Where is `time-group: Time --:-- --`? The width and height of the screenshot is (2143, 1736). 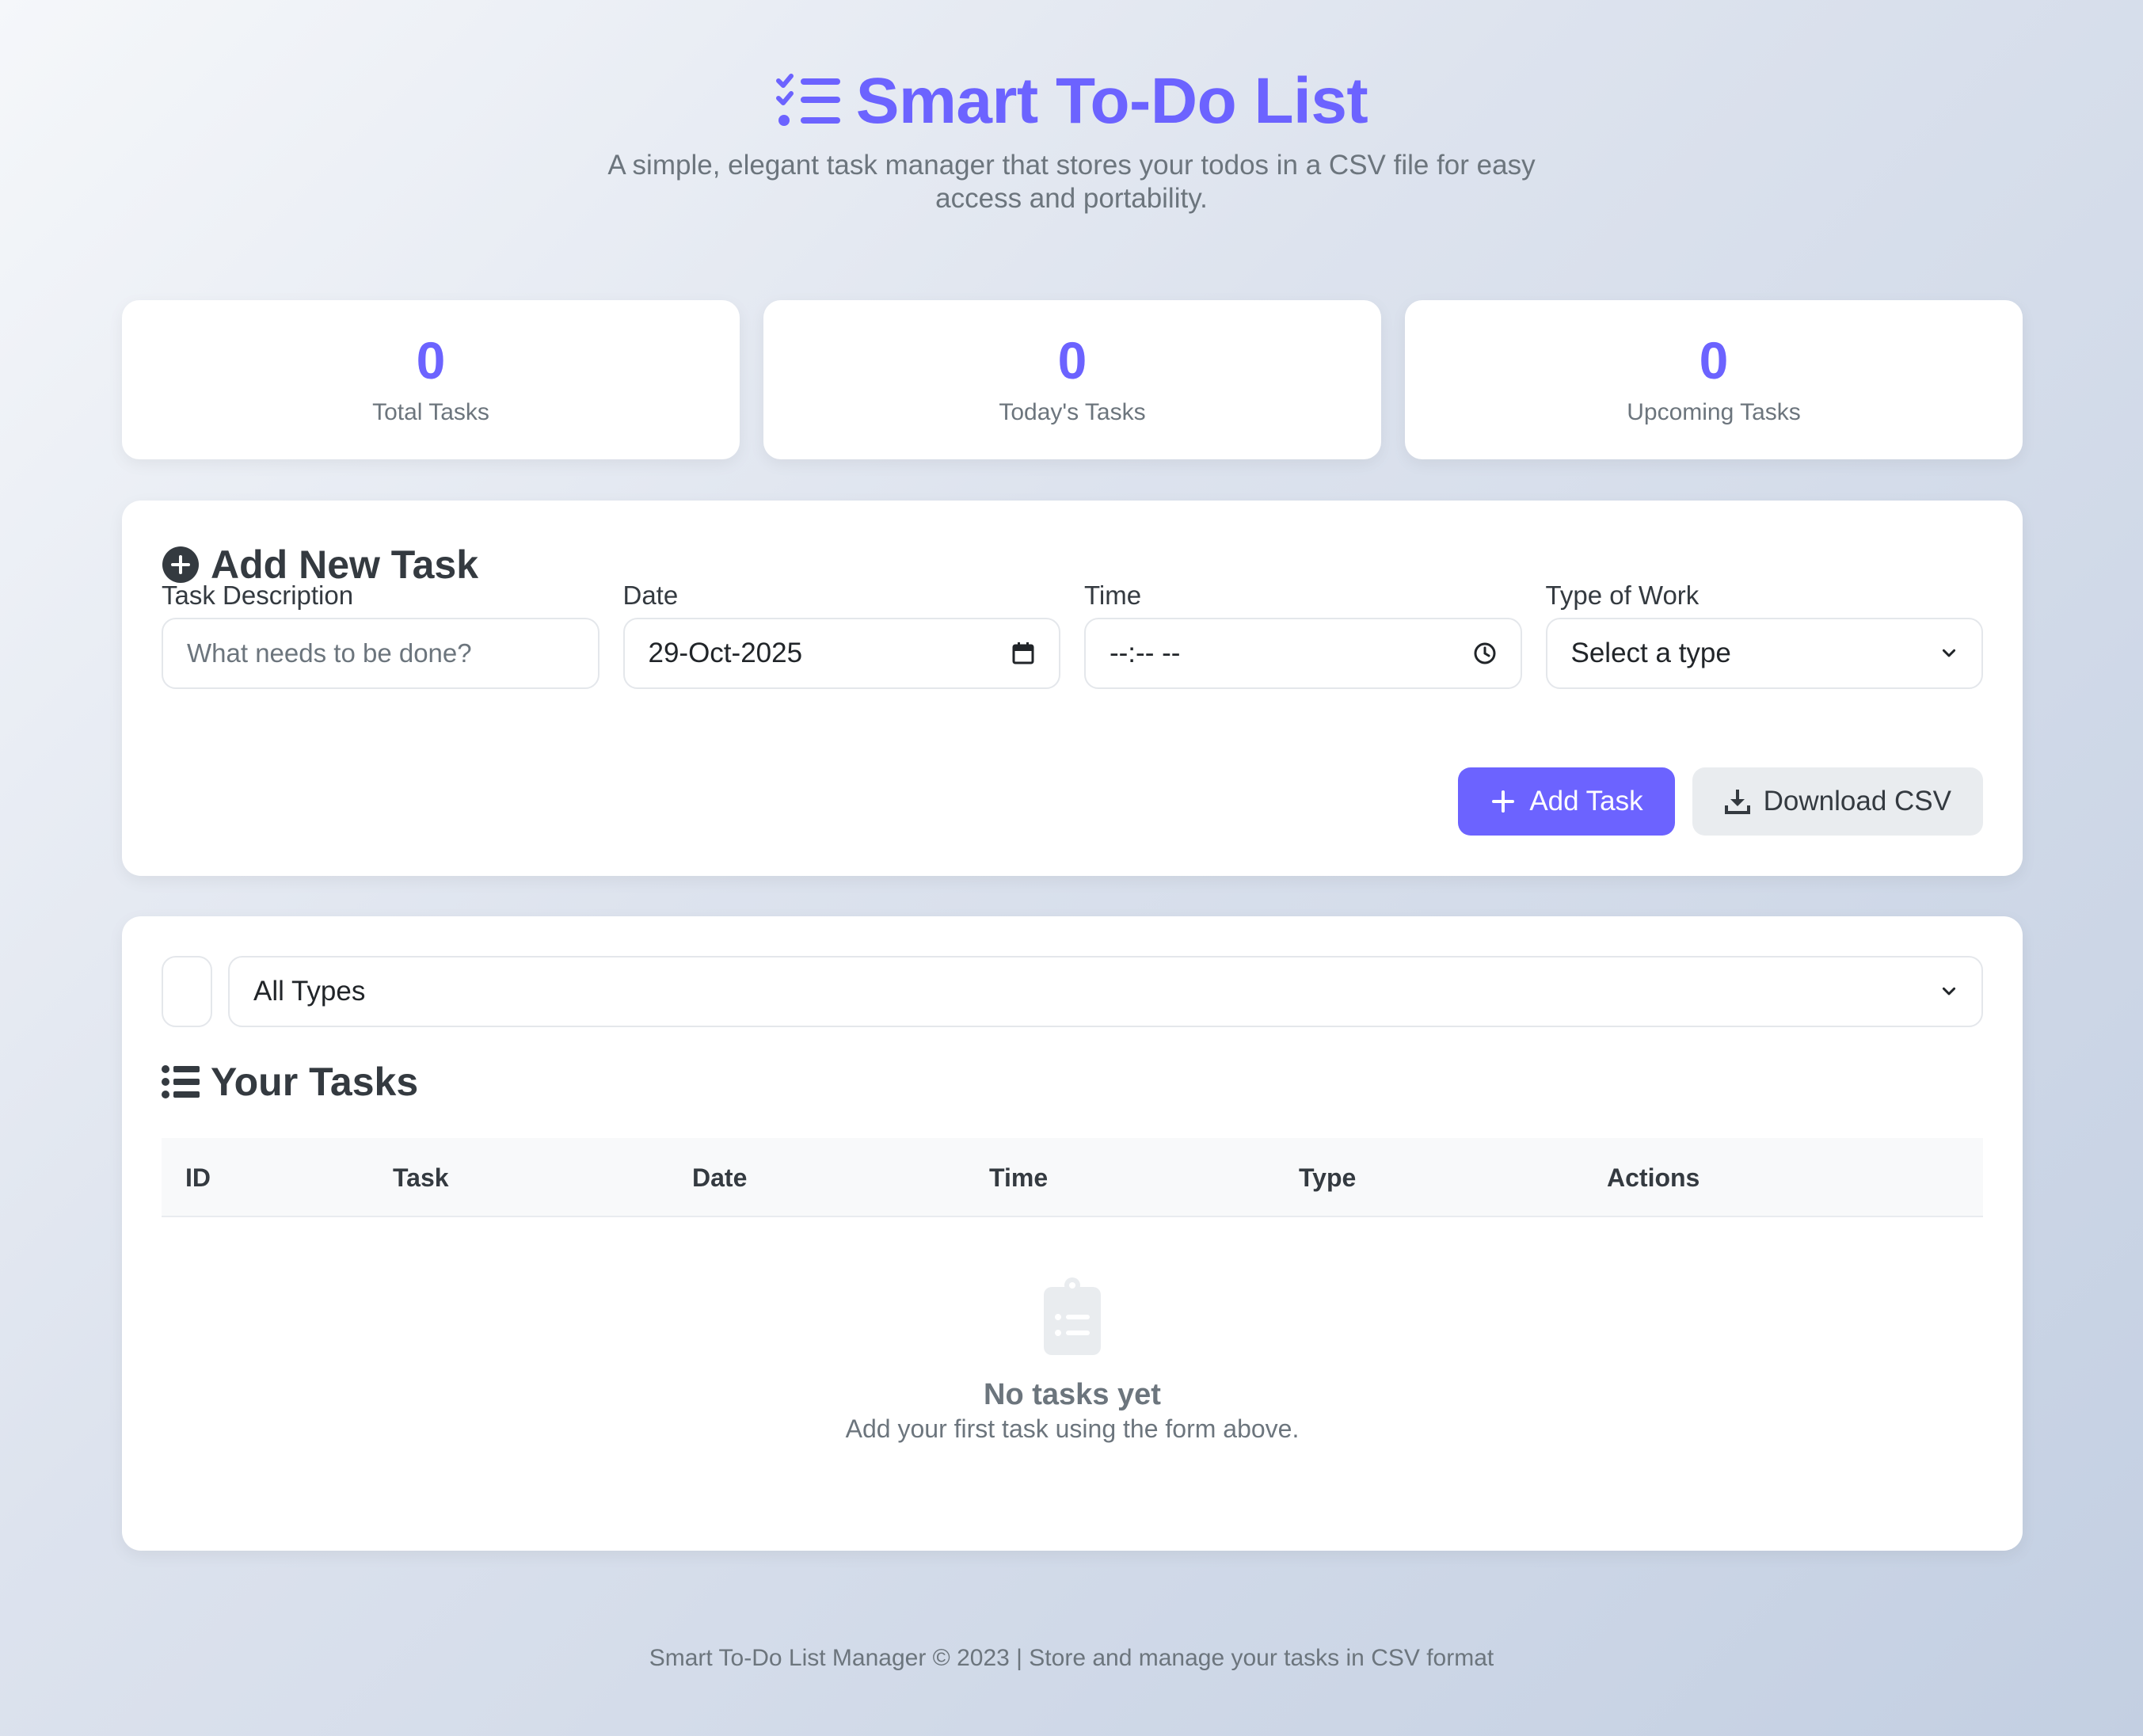 time-group: Time --:-- -- is located at coordinates (1303, 635).